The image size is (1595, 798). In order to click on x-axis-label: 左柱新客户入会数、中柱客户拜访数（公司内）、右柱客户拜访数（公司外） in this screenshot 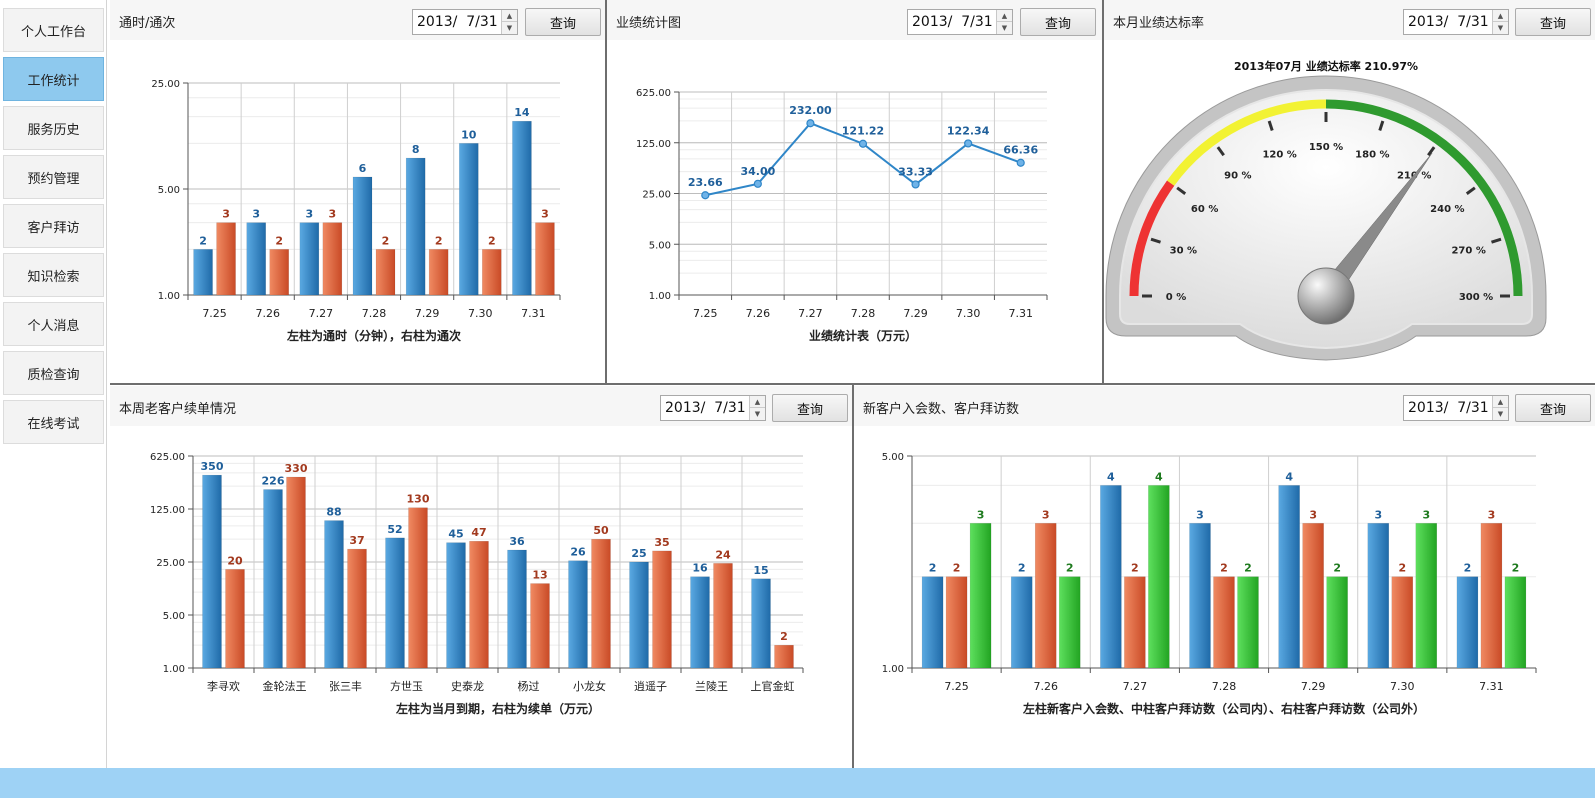, I will do `click(1223, 708)`.